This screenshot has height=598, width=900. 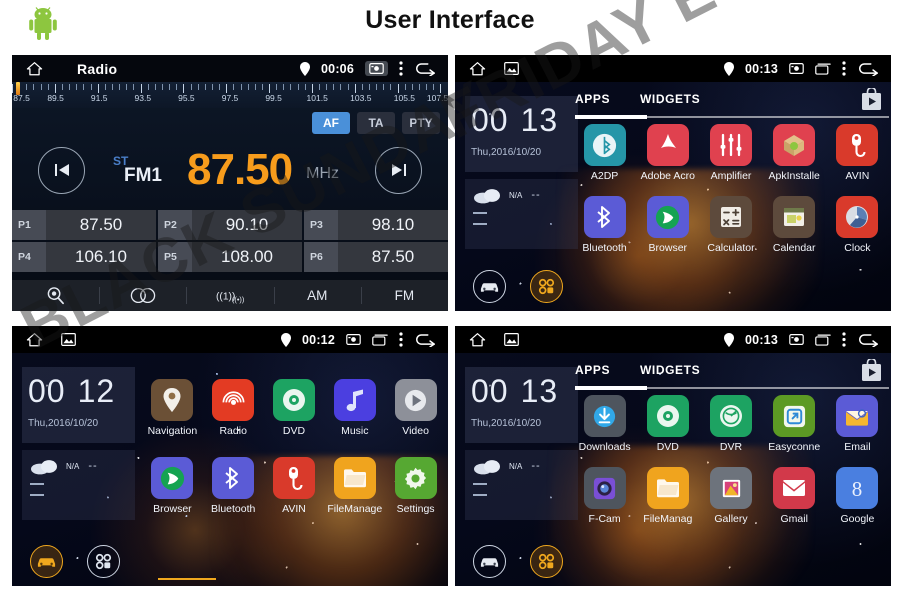 I want to click on preset-p2: P2 90.10, so click(x=230, y=225).